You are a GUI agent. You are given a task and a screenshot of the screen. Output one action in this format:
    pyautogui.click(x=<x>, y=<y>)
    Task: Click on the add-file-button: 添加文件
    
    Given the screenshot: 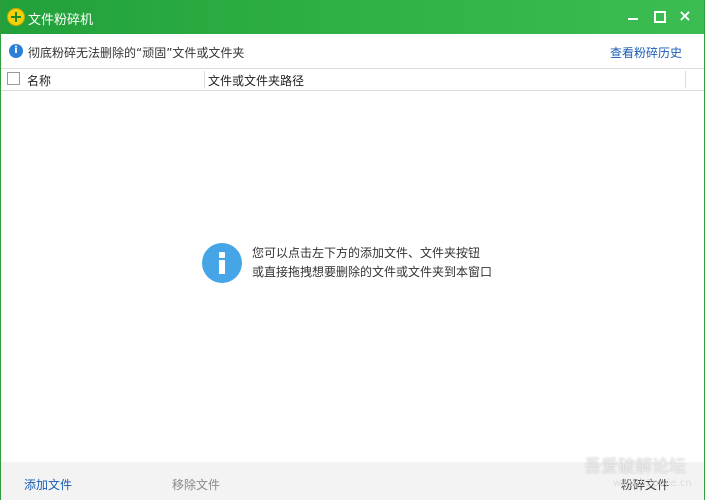 What is the action you would take?
    pyautogui.click(x=48, y=484)
    